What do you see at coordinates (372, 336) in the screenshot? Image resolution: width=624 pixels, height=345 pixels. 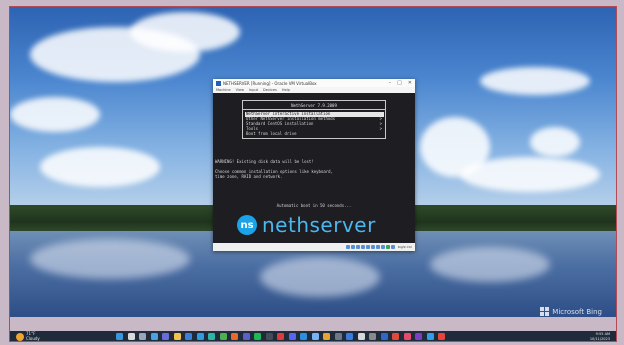 I see `settings-icon` at bounding box center [372, 336].